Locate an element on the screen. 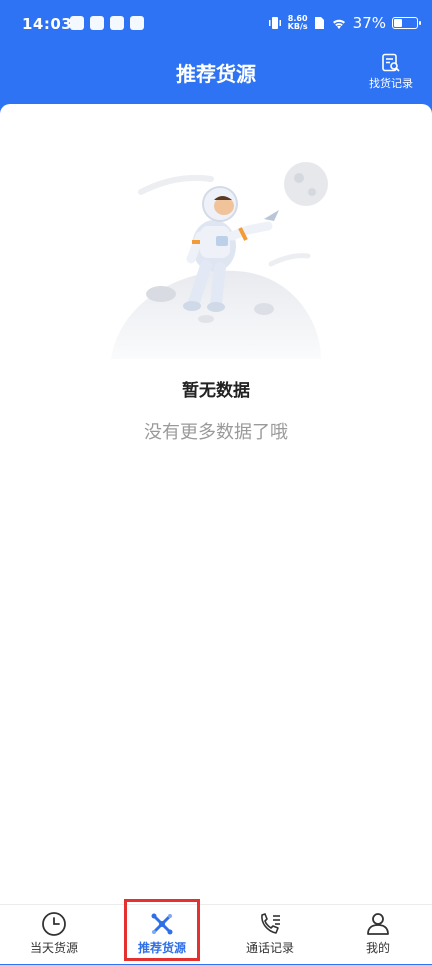 The image size is (432, 965). selection-highlight is located at coordinates (162, 930).